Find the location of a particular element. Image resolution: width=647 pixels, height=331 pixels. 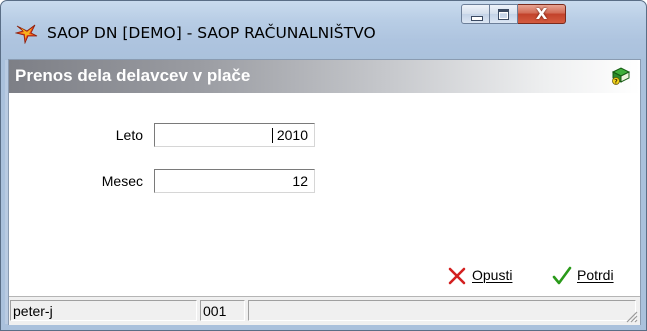

month-label: Mesec is located at coordinates (122, 181).